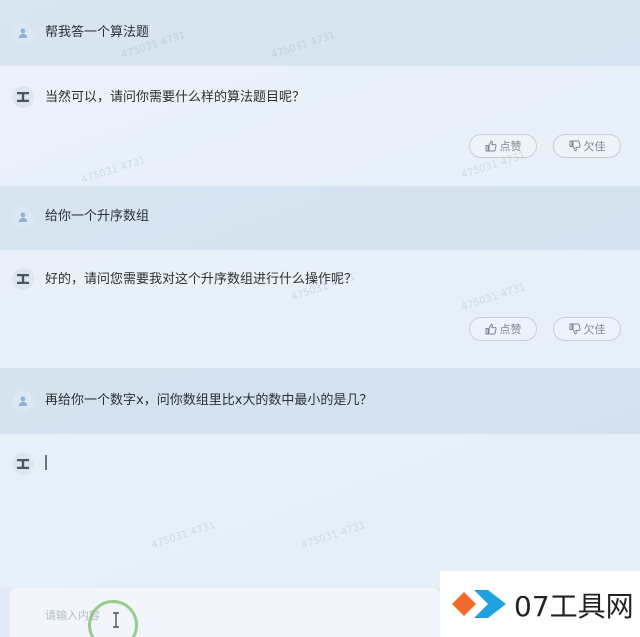 The image size is (640, 637). I want to click on text-cursor-icon, so click(116, 620).